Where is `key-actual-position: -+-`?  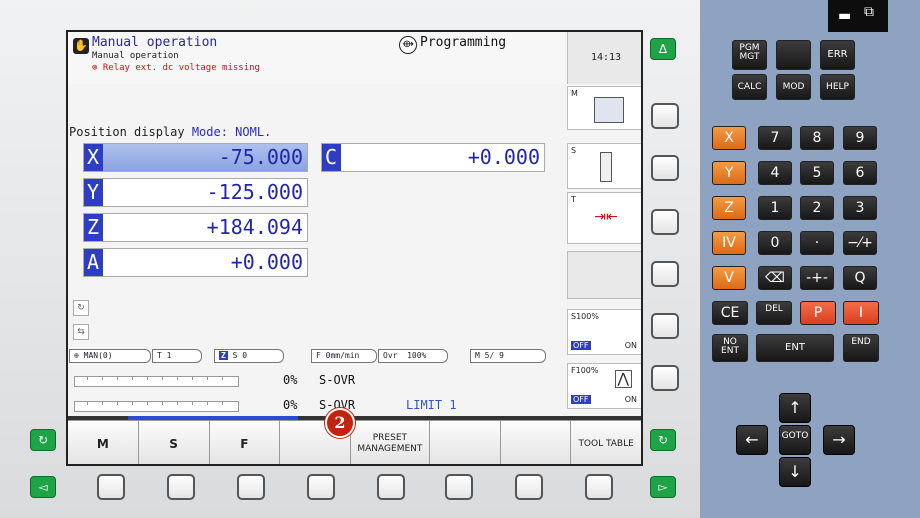 key-actual-position: -+- is located at coordinates (817, 278).